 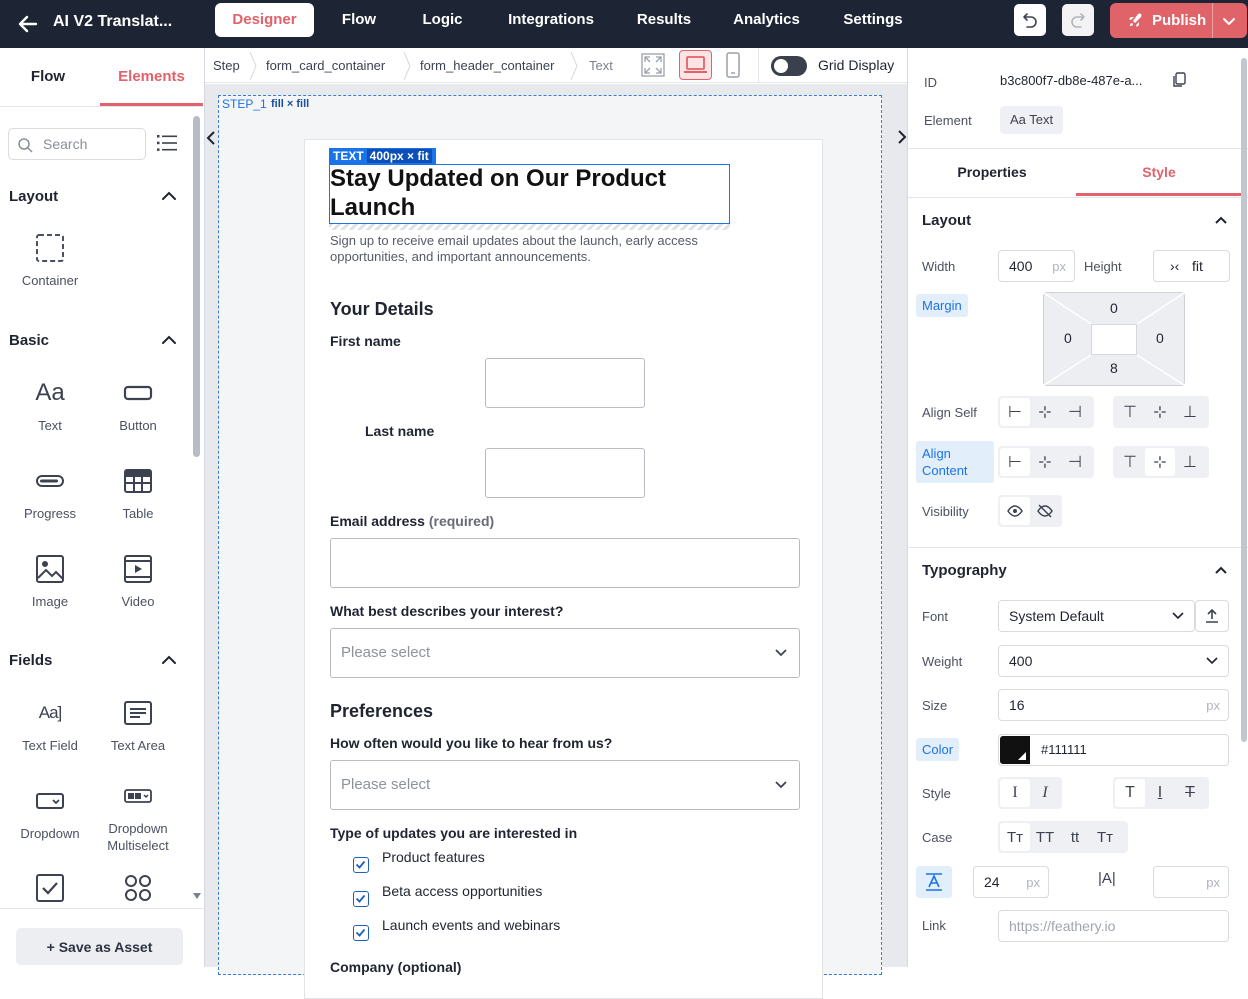 I want to click on color-input: #111111, so click(x=1113, y=750).